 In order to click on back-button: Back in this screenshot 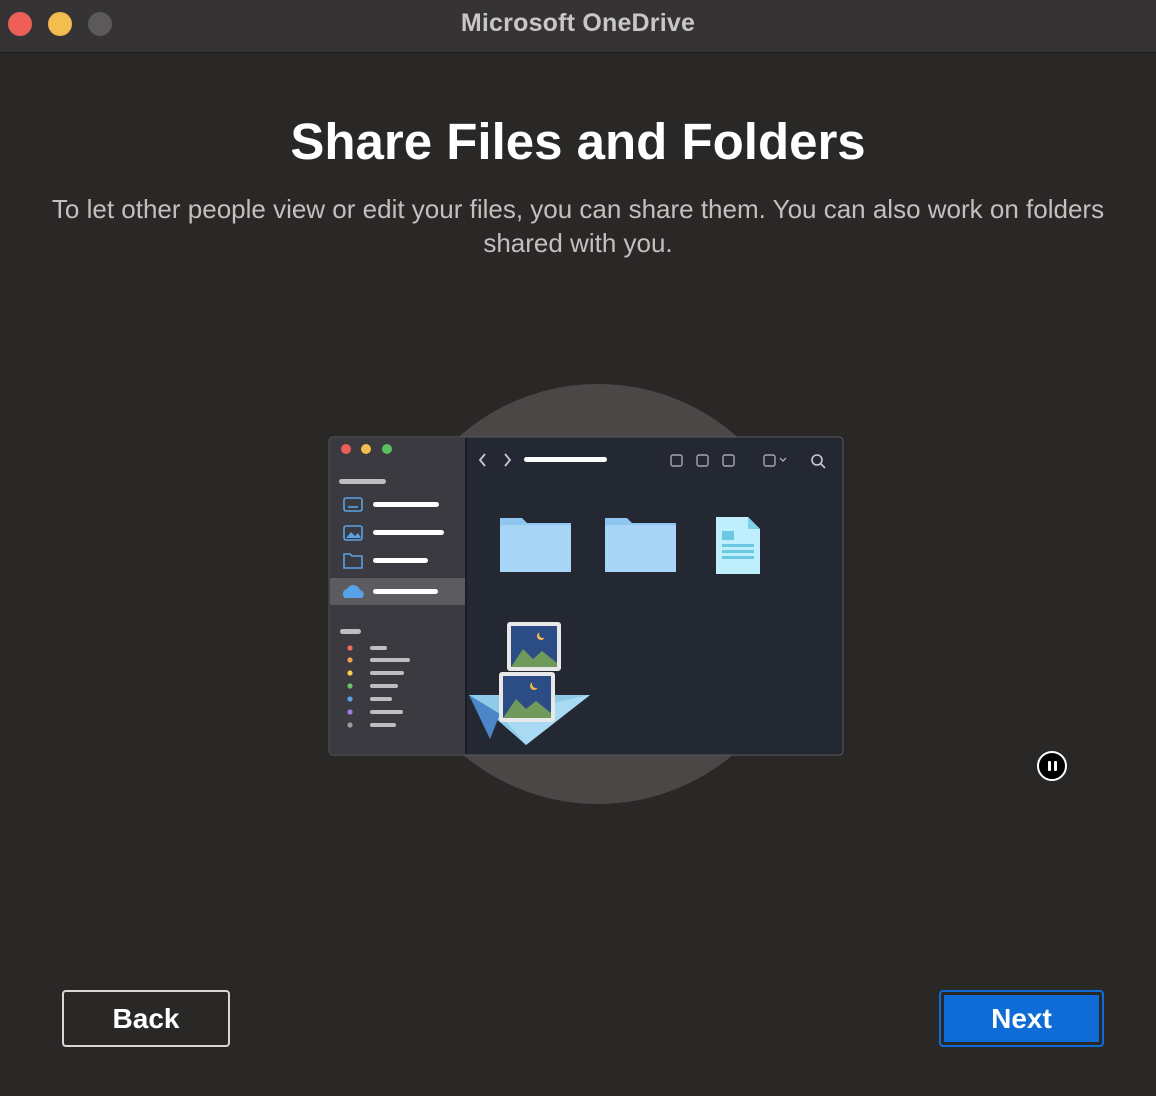, I will do `click(146, 1018)`.